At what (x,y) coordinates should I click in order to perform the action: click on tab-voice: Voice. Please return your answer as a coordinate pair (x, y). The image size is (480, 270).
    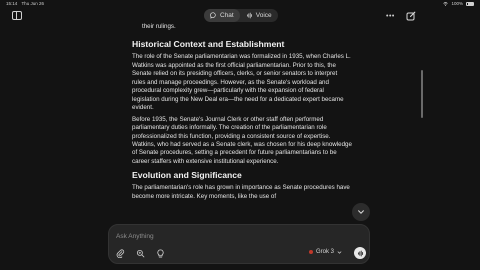
    Looking at the image, I should click on (259, 15).